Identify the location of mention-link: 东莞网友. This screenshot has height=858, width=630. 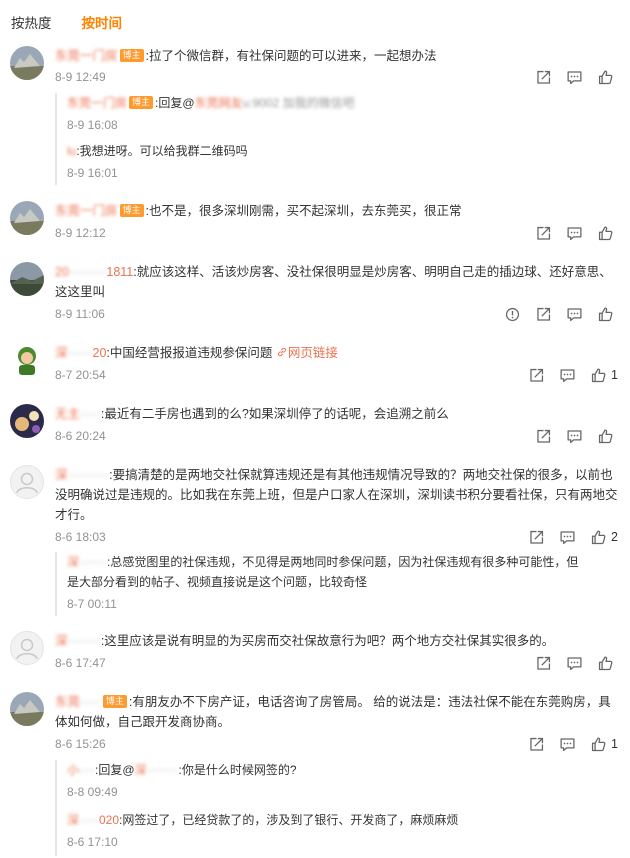
(219, 103).